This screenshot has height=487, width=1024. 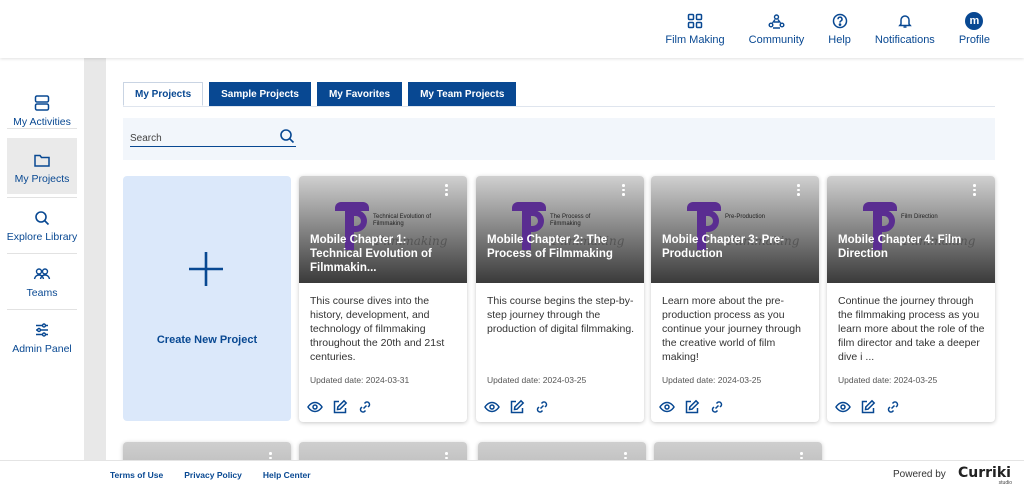 I want to click on nav-community: Community, so click(x=777, y=29).